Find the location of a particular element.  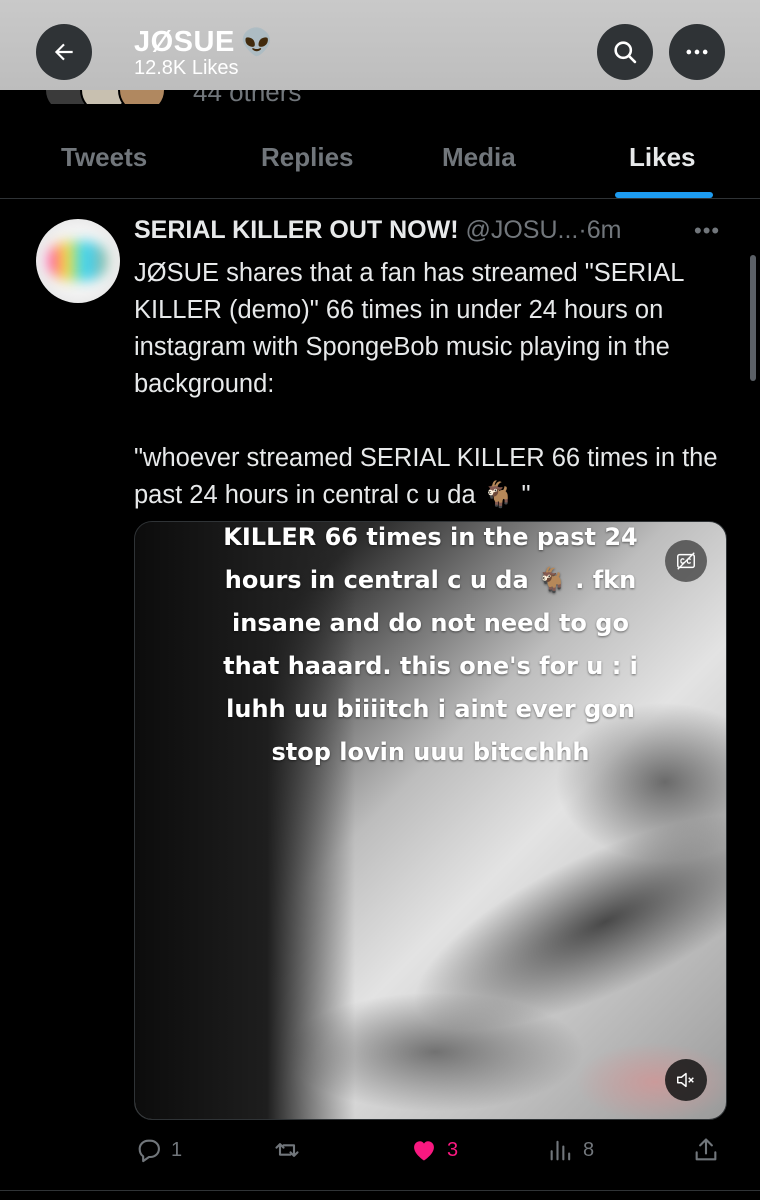

caption-line: luhh uu biiiitch i aint ever gon is located at coordinates (430, 709).